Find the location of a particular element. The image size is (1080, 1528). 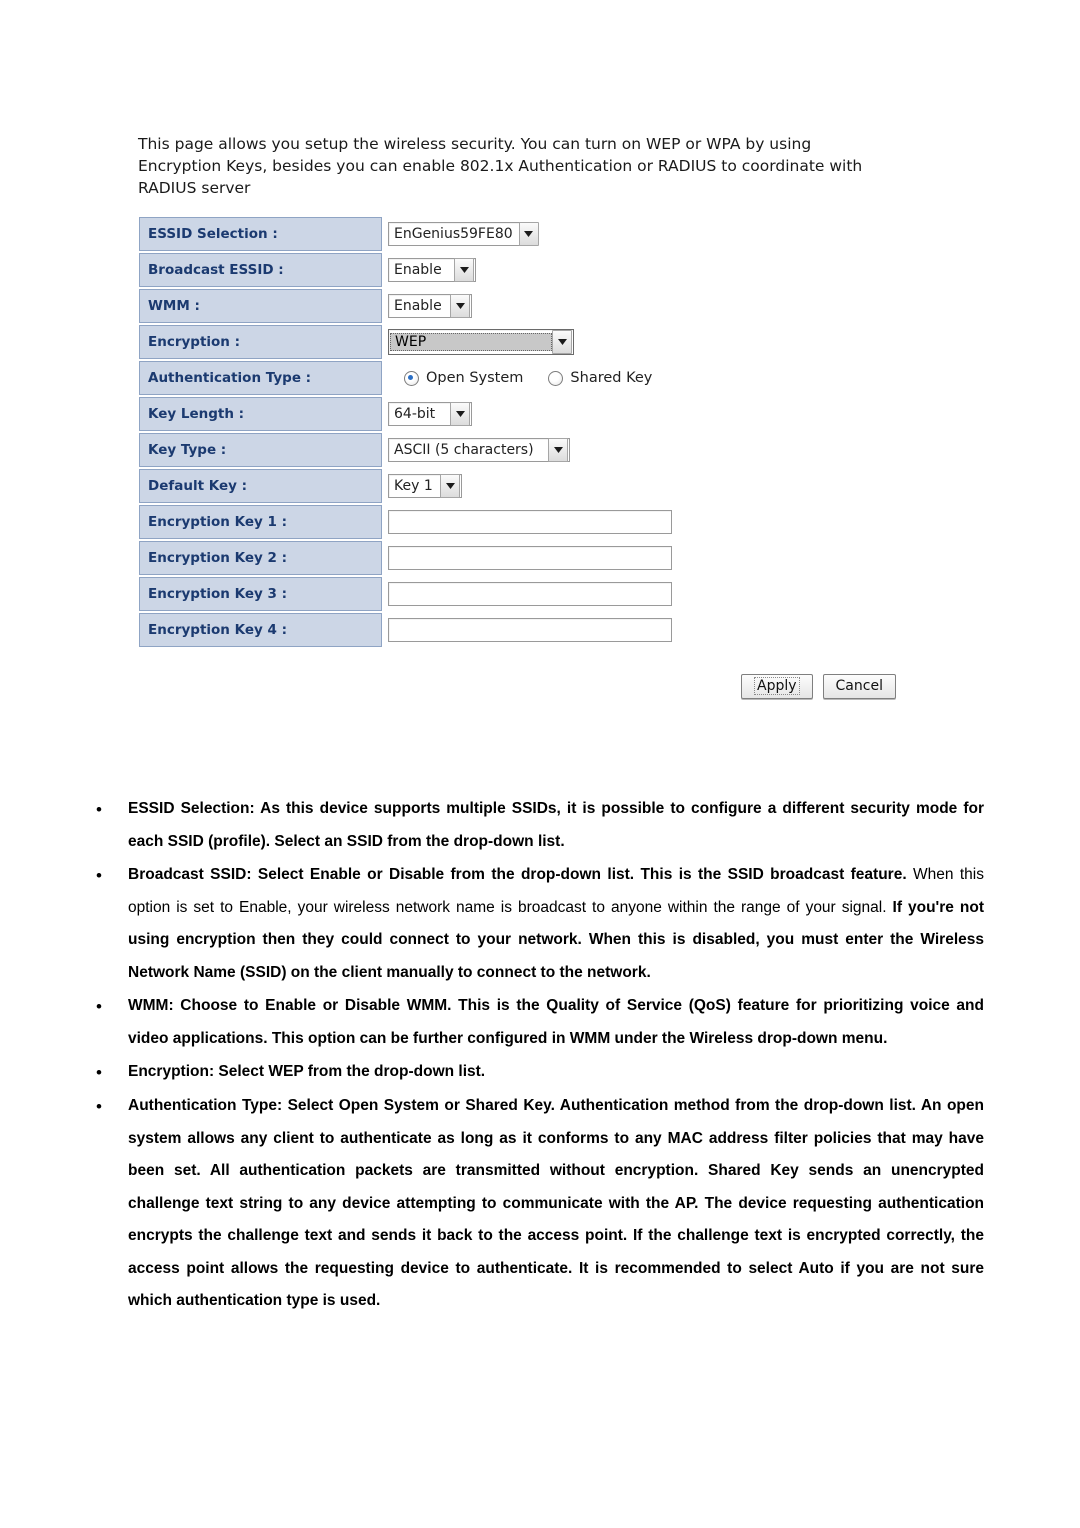

label-broadcast-essid: Broadcast ESSID : is located at coordinates (260, 270).